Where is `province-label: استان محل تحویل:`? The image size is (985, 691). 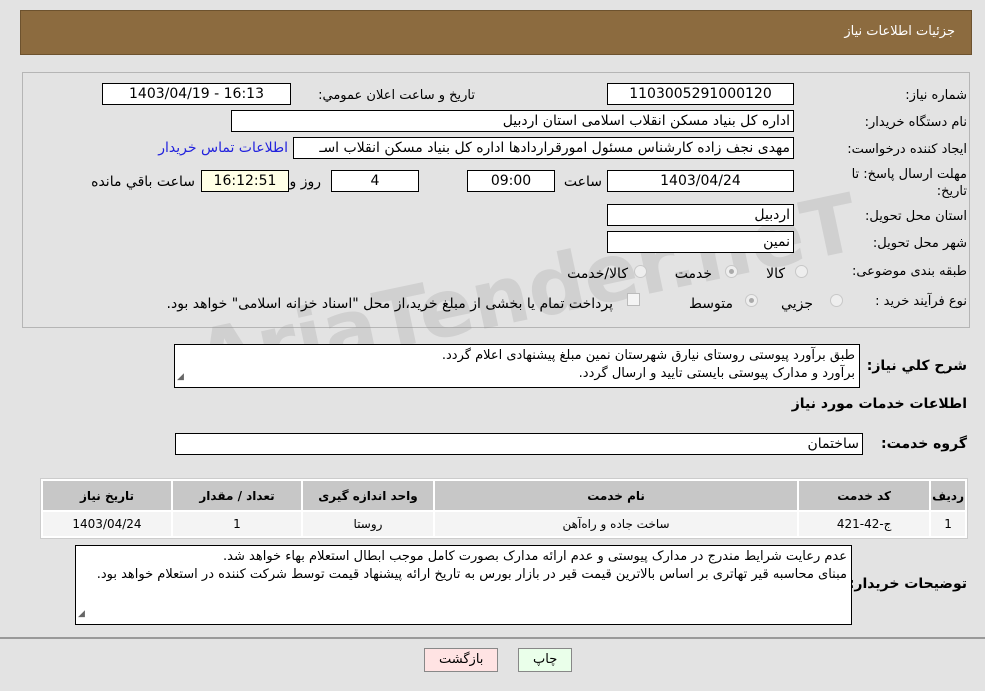
province-label: استان محل تحویل: is located at coordinates (916, 216).